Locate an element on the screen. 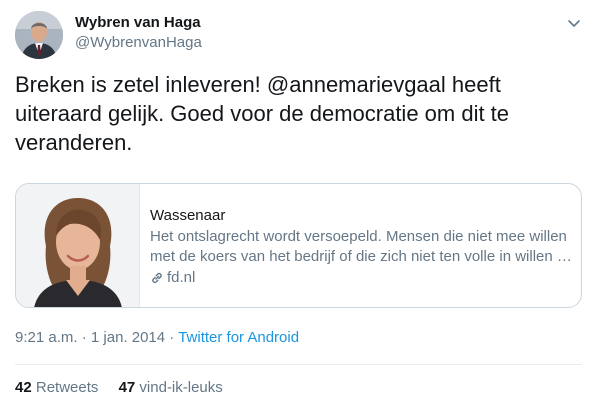 This screenshot has height=412, width=595. tweet-text-part1: Breken is zetel inleveren! is located at coordinates (141, 84).